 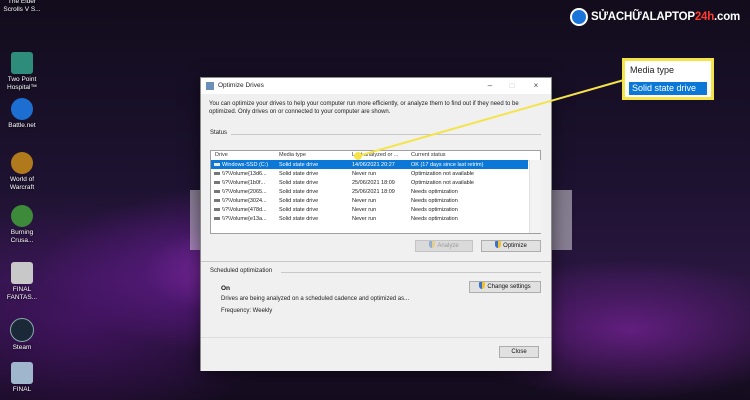 What do you see at coordinates (447, 164) in the screenshot?
I see `current-status: OK (17 days since last retrim)` at bounding box center [447, 164].